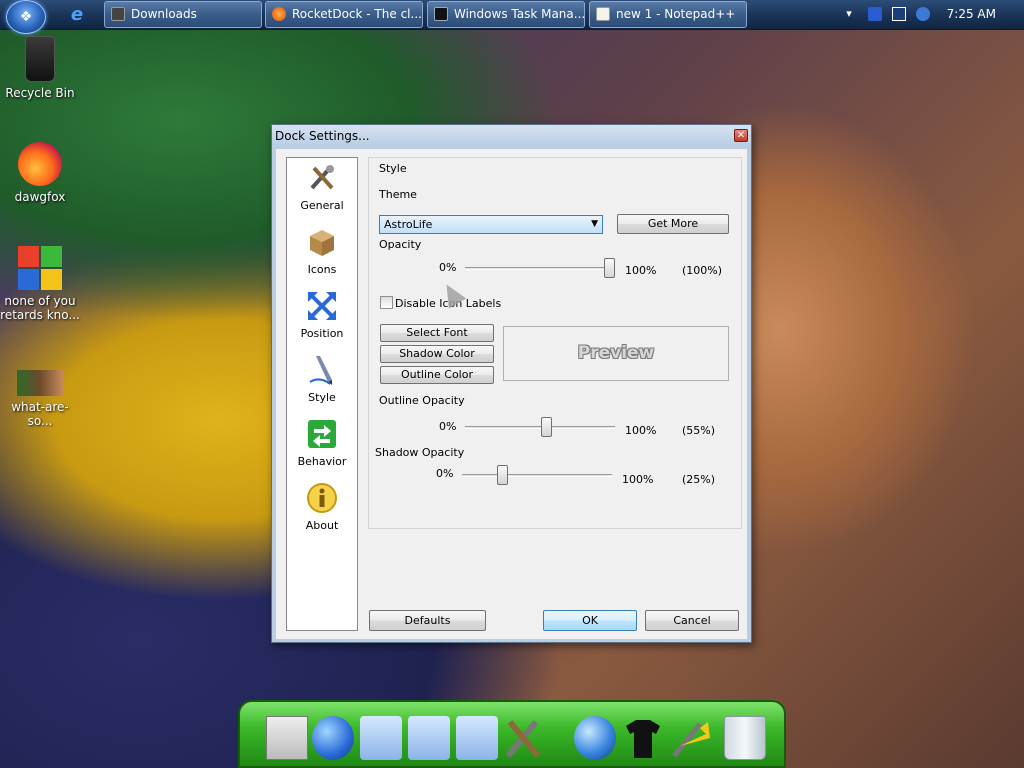  Describe the element at coordinates (448, 267) in the screenshot. I see `opacity-min-label: 0%` at that location.